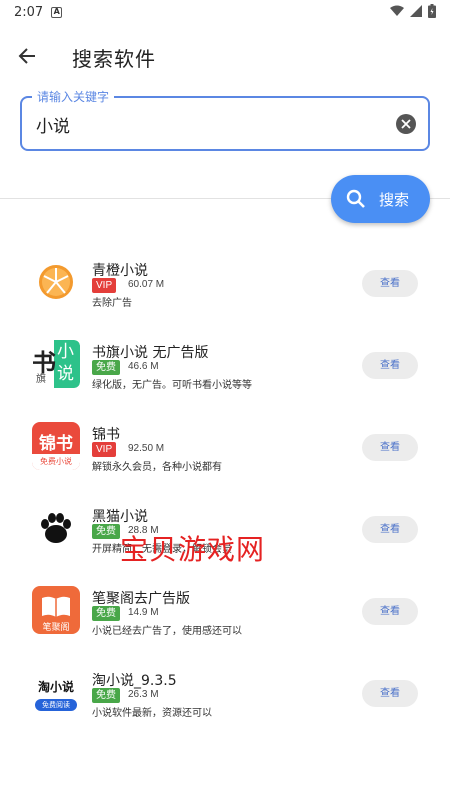 The image size is (450, 800). What do you see at coordinates (143, 694) in the screenshot?
I see `app-size: 26.3 M` at bounding box center [143, 694].